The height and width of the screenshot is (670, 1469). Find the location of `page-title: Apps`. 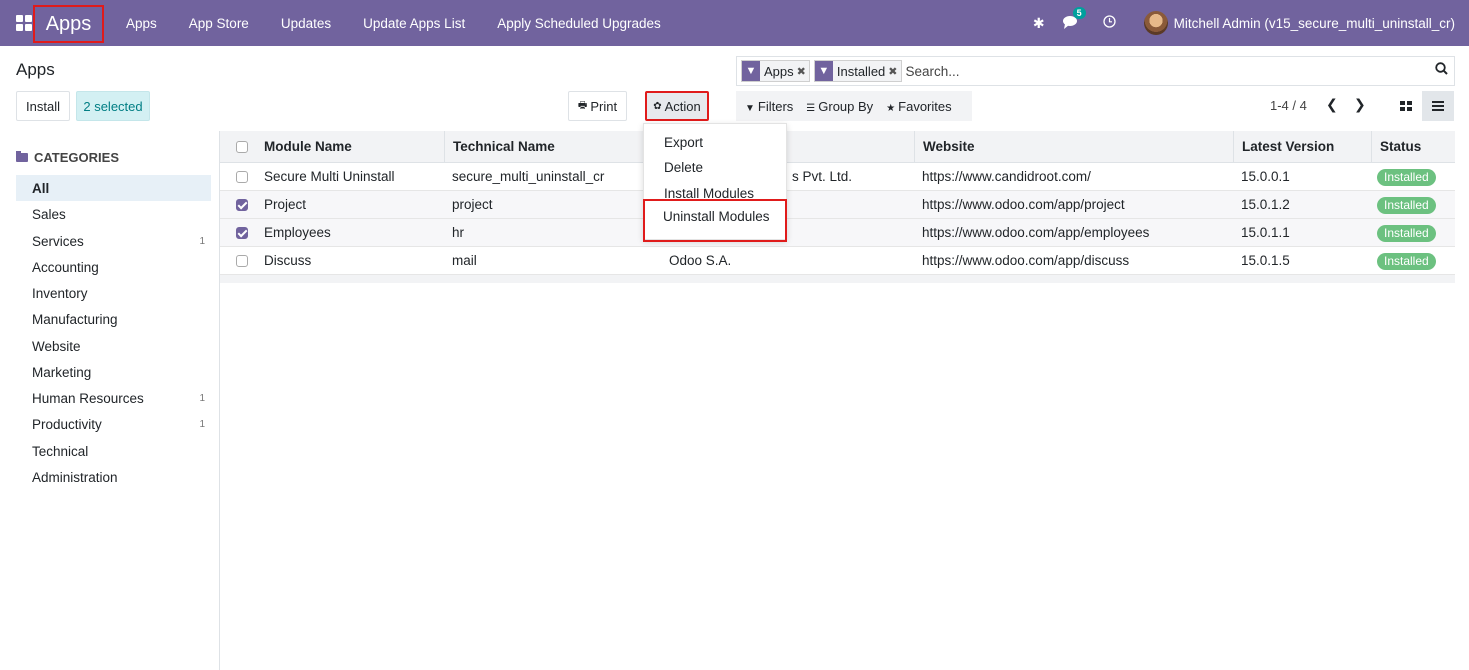

page-title: Apps is located at coordinates (35, 69).